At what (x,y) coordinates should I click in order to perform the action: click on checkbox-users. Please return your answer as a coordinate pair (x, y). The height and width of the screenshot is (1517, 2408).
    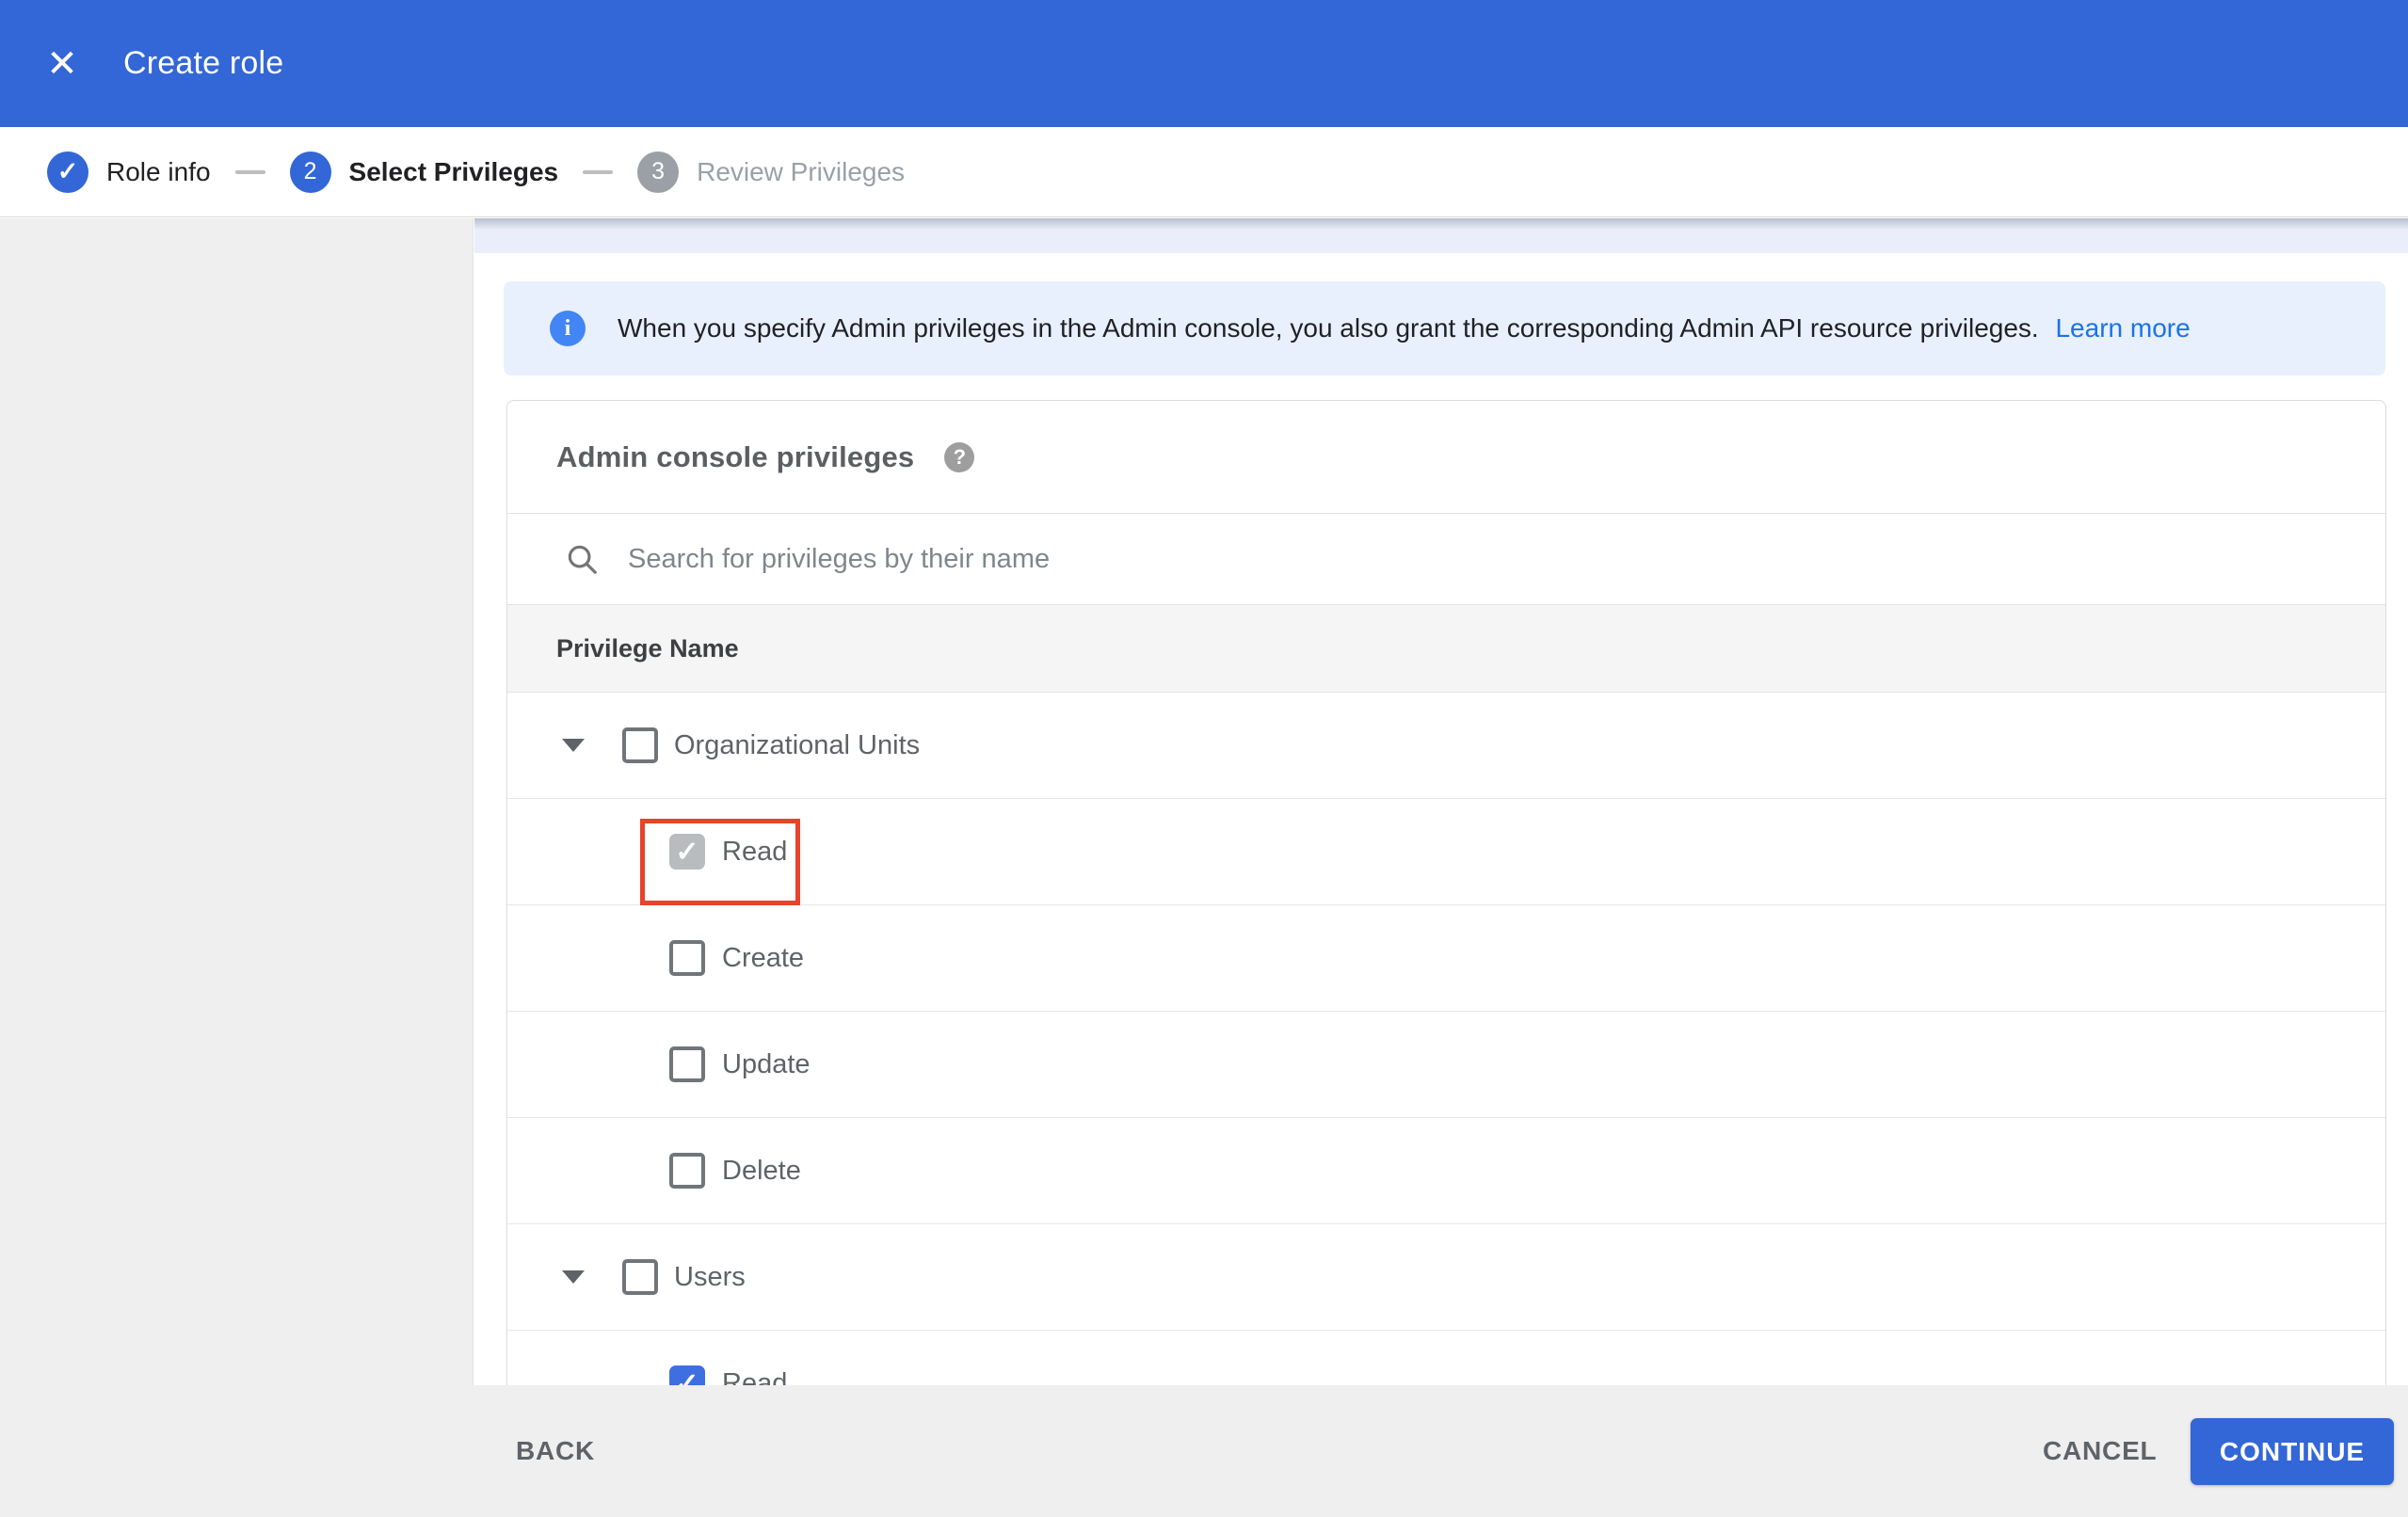
    Looking at the image, I should click on (640, 1277).